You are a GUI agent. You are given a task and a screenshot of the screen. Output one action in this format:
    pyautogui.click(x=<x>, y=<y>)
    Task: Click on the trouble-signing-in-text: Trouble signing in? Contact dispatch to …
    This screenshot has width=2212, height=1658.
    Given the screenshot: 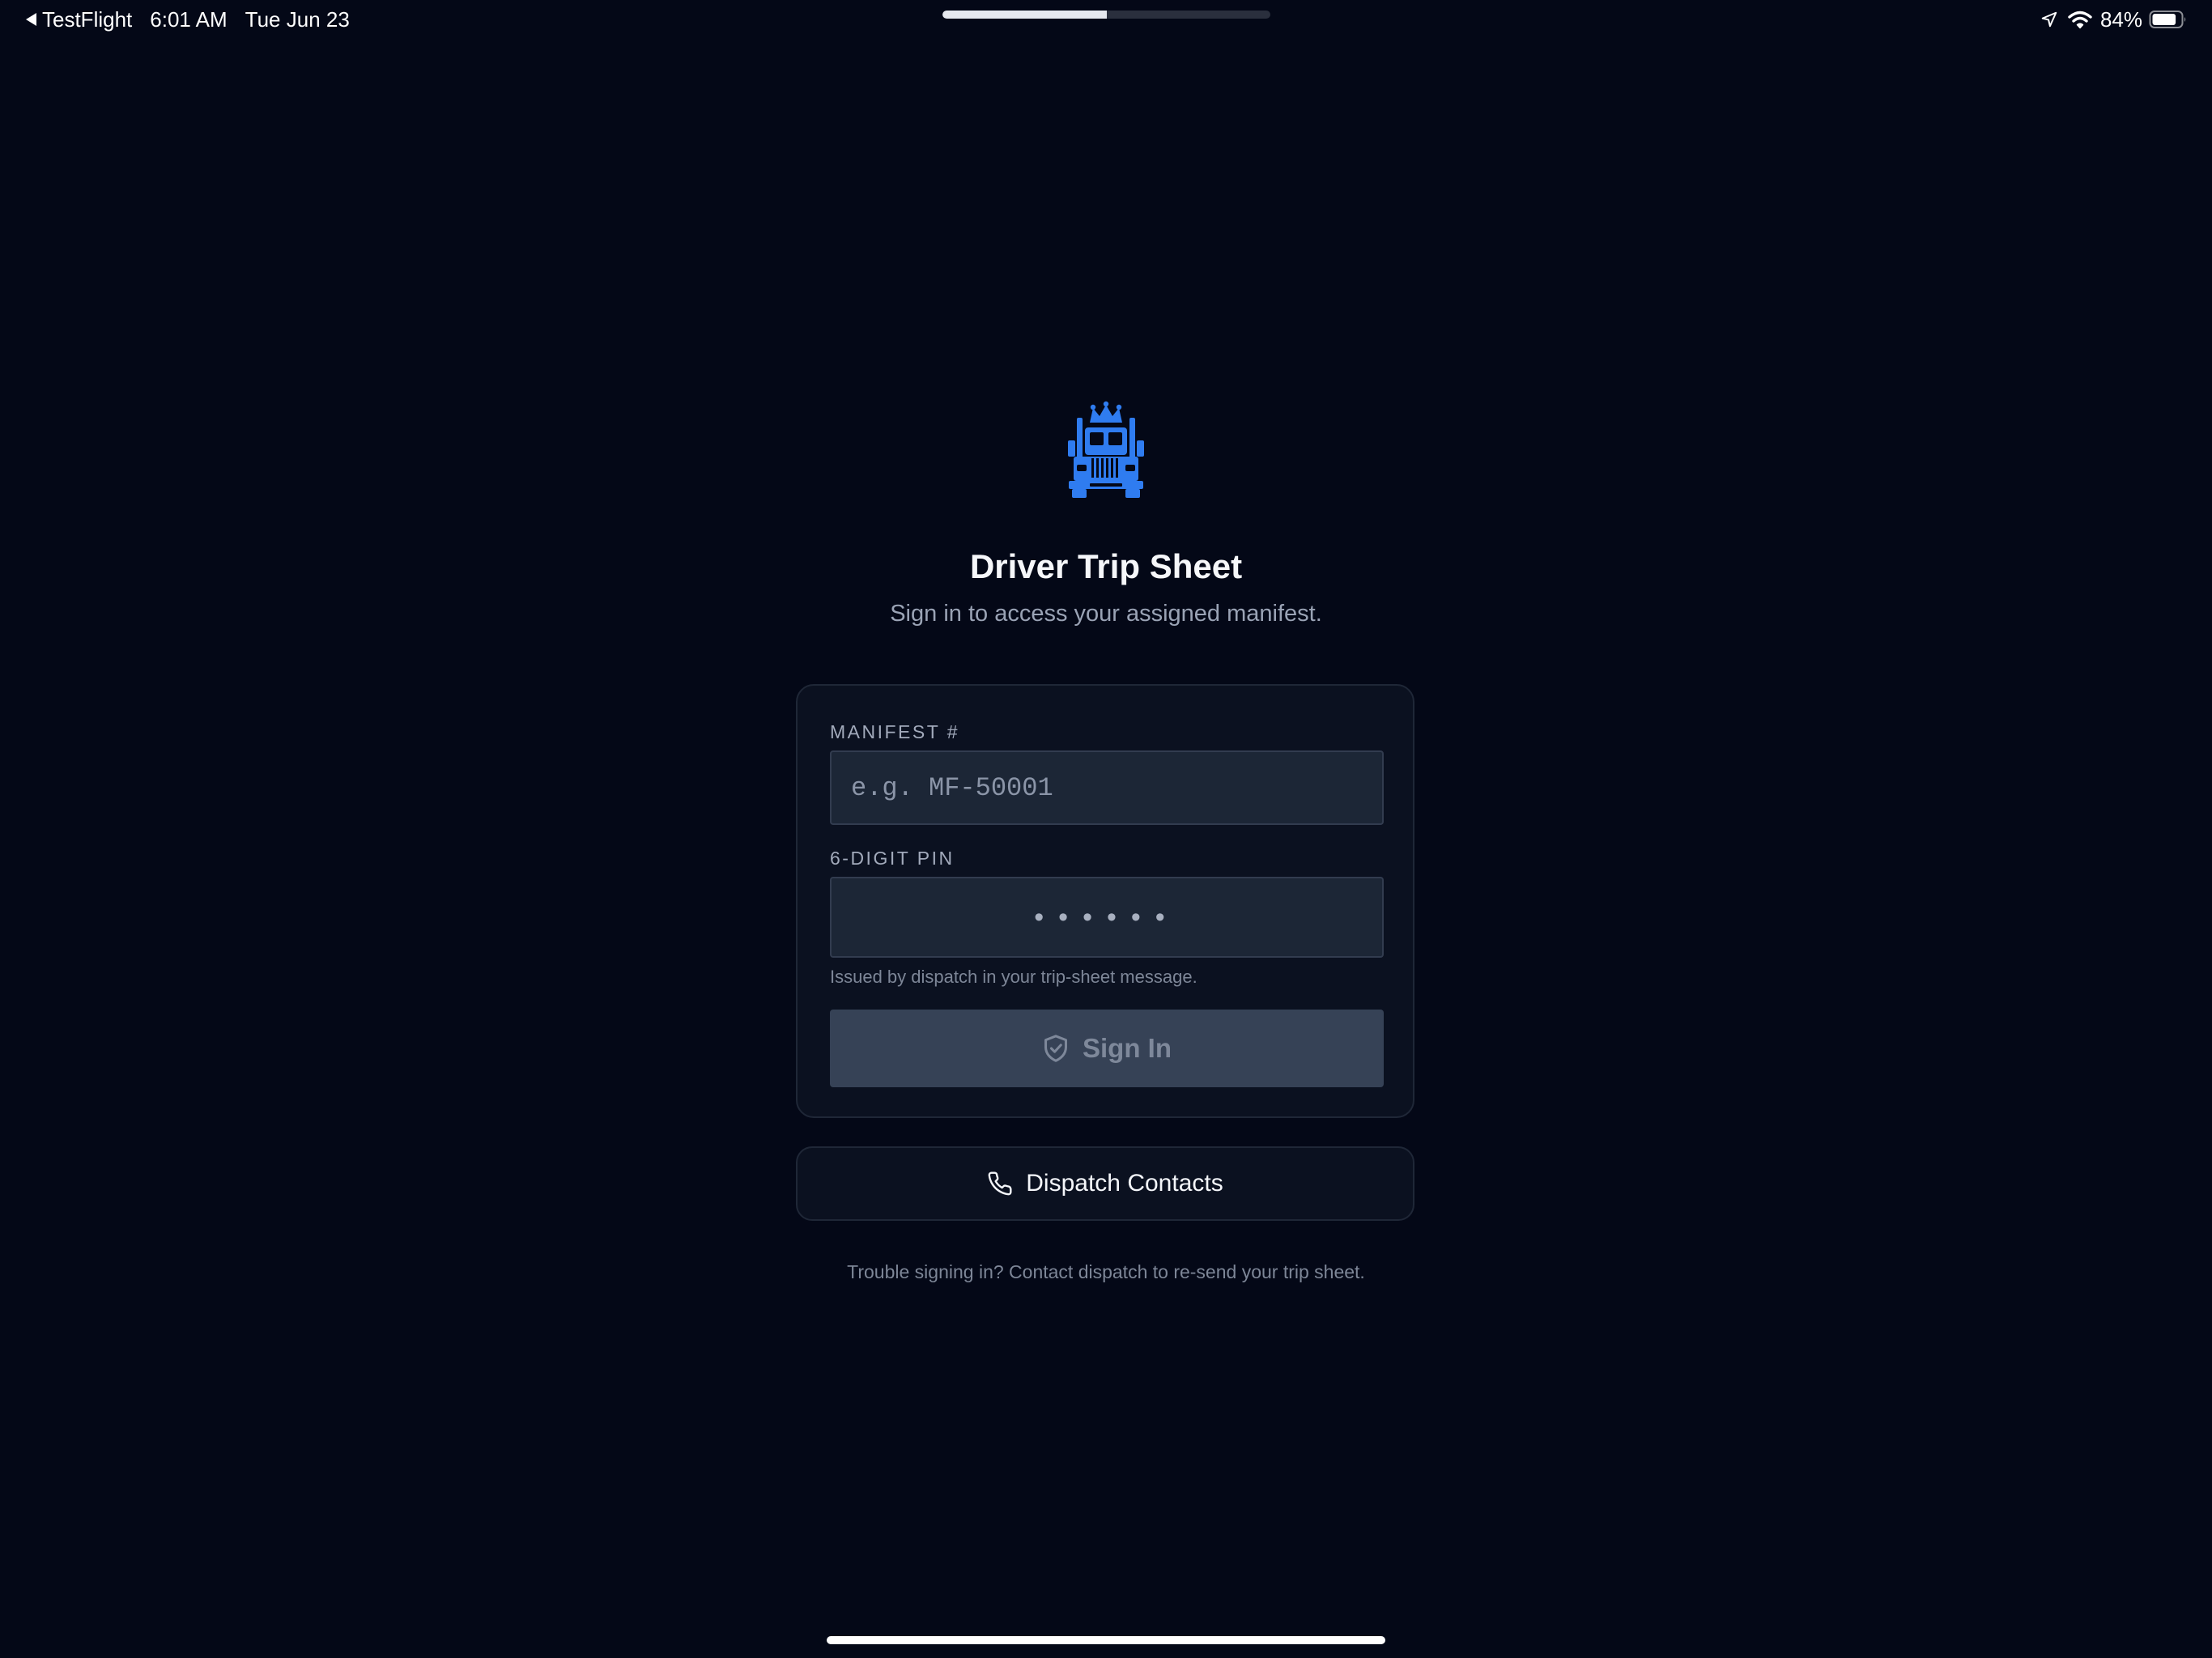 What is the action you would take?
    pyautogui.click(x=1106, y=1271)
    